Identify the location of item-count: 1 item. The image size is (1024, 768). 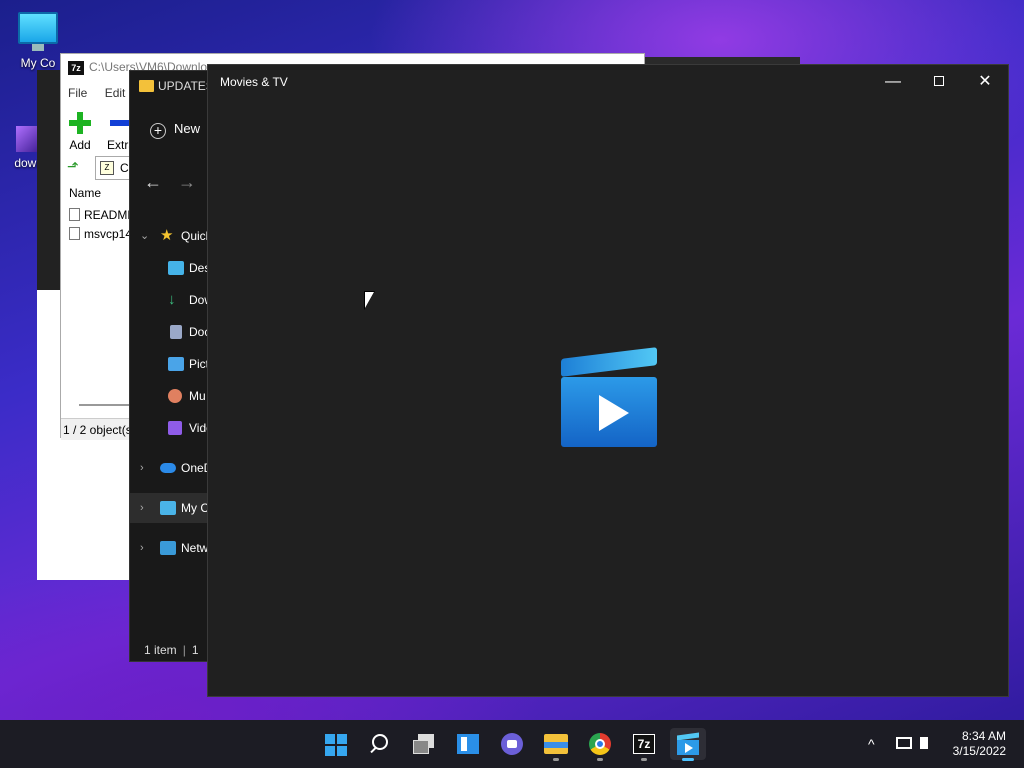
(160, 650).